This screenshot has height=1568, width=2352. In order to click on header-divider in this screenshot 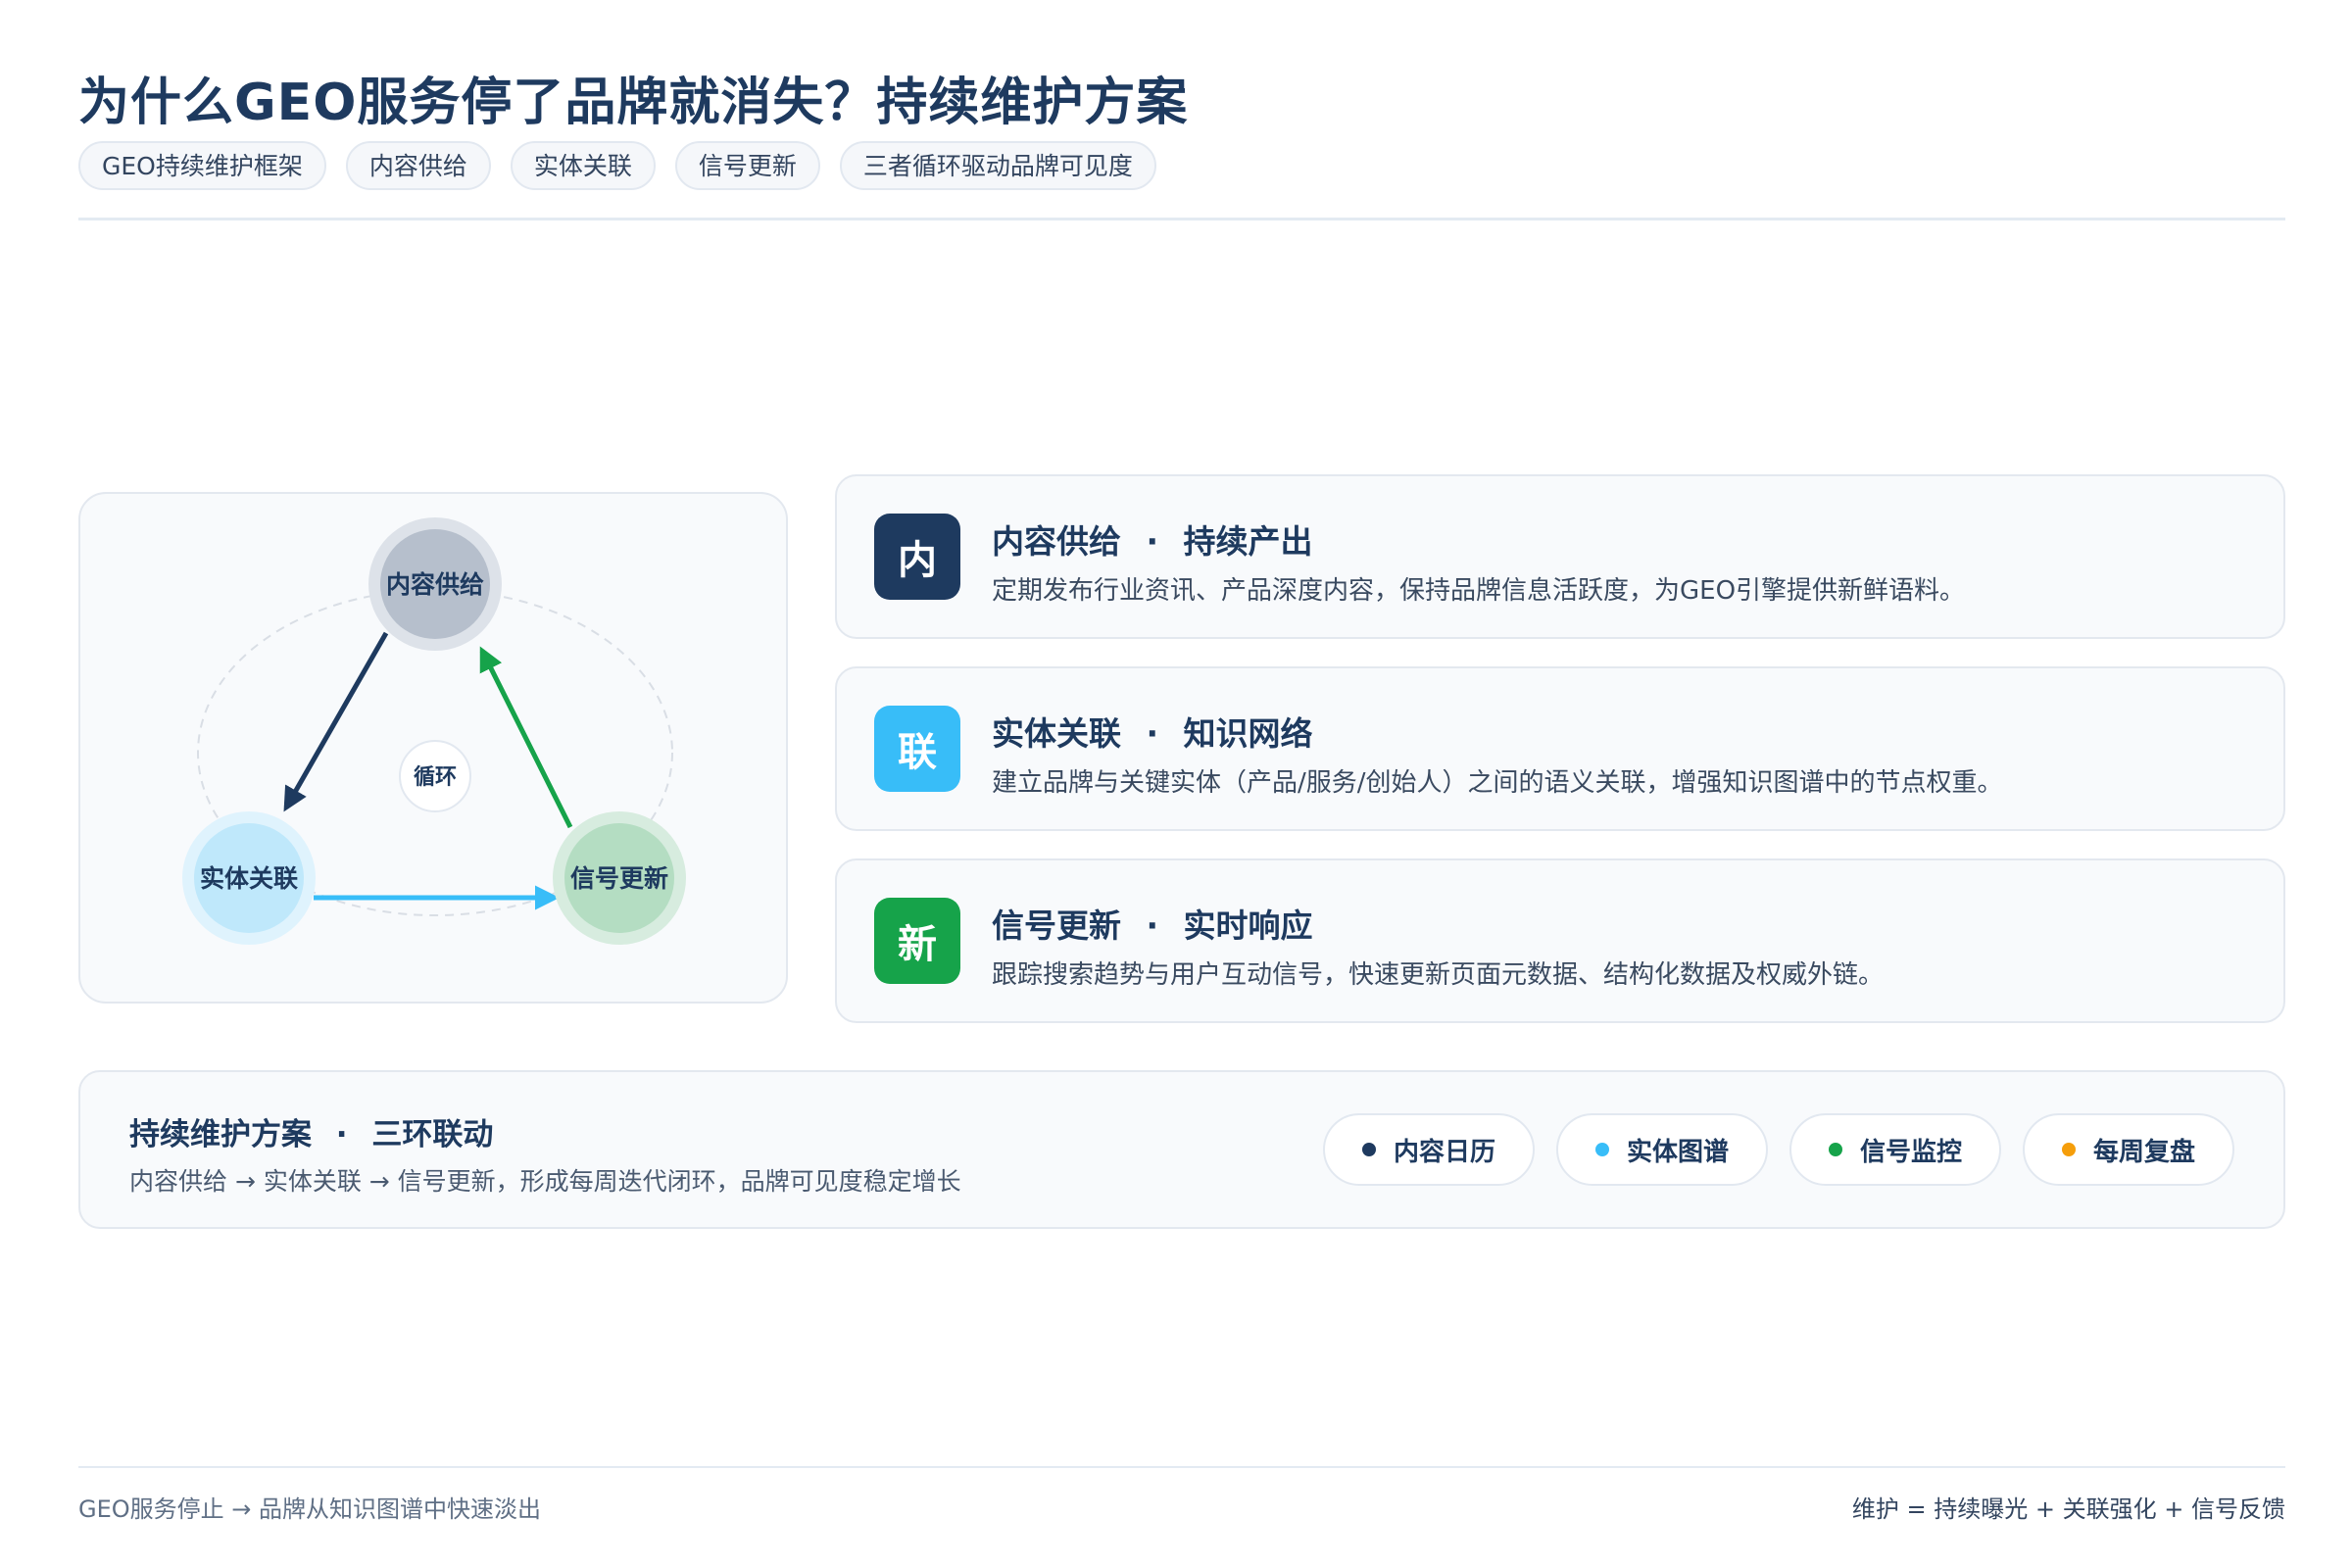, I will do `click(1181, 219)`.